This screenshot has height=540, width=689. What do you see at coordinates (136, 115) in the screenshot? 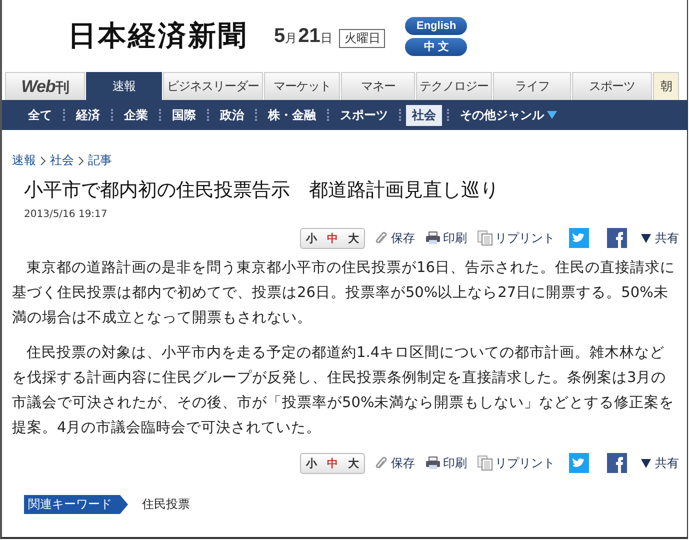
I see `category-link: 企業` at bounding box center [136, 115].